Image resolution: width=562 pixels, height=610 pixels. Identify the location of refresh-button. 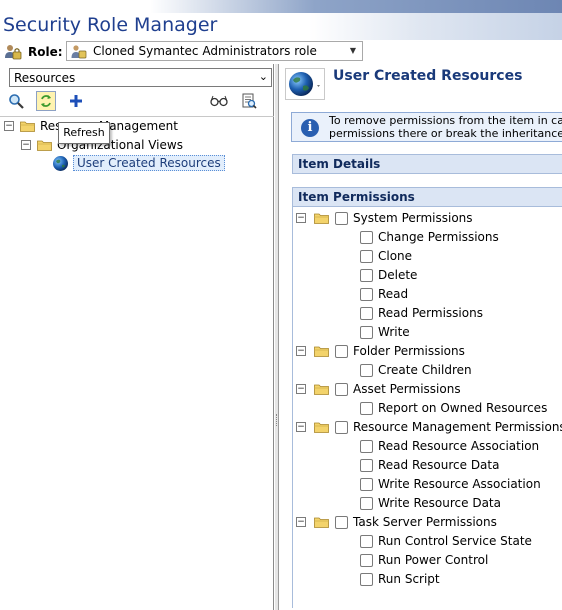
(46, 101).